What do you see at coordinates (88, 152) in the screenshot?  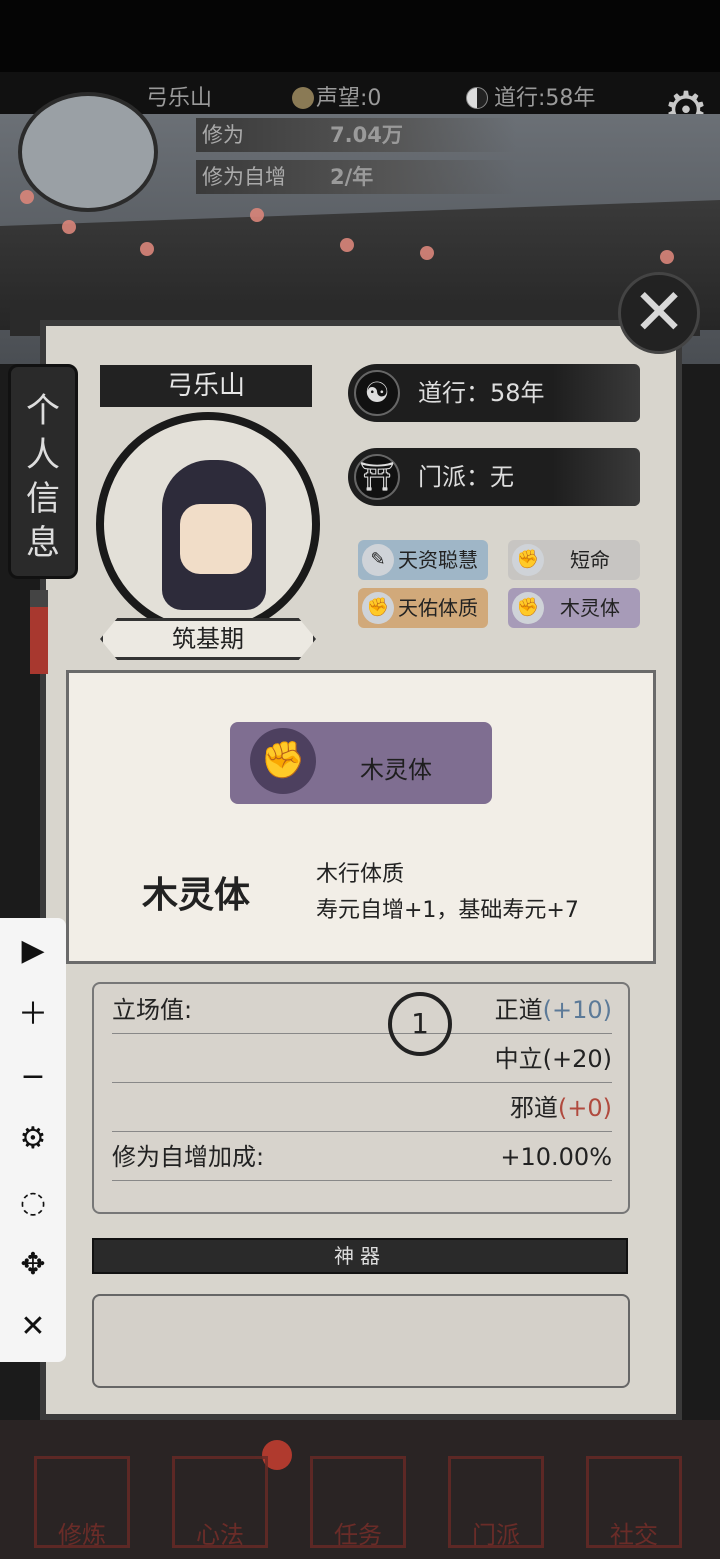 I see `avatar` at bounding box center [88, 152].